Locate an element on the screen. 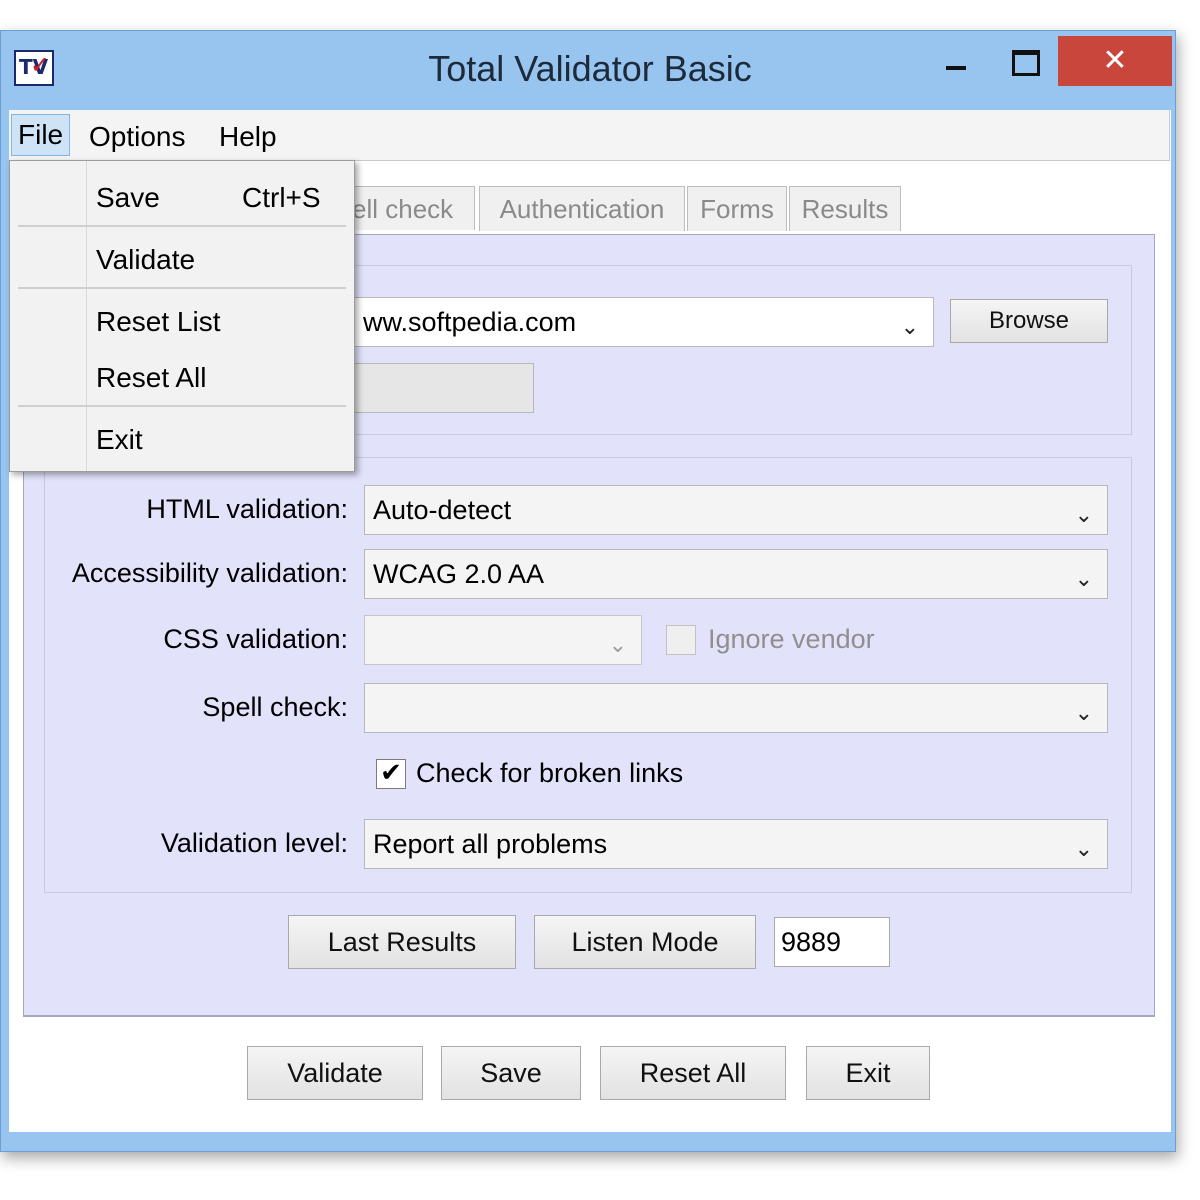  url-value: ww.softpedia.com is located at coordinates (470, 322).